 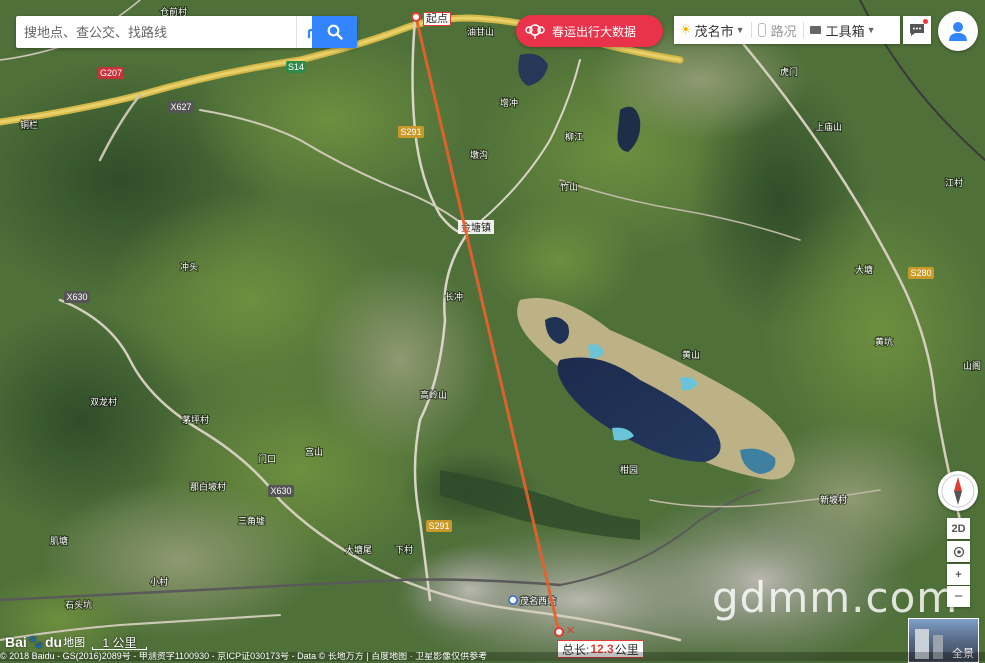 I want to click on route-end-point, so click(x=559, y=632).